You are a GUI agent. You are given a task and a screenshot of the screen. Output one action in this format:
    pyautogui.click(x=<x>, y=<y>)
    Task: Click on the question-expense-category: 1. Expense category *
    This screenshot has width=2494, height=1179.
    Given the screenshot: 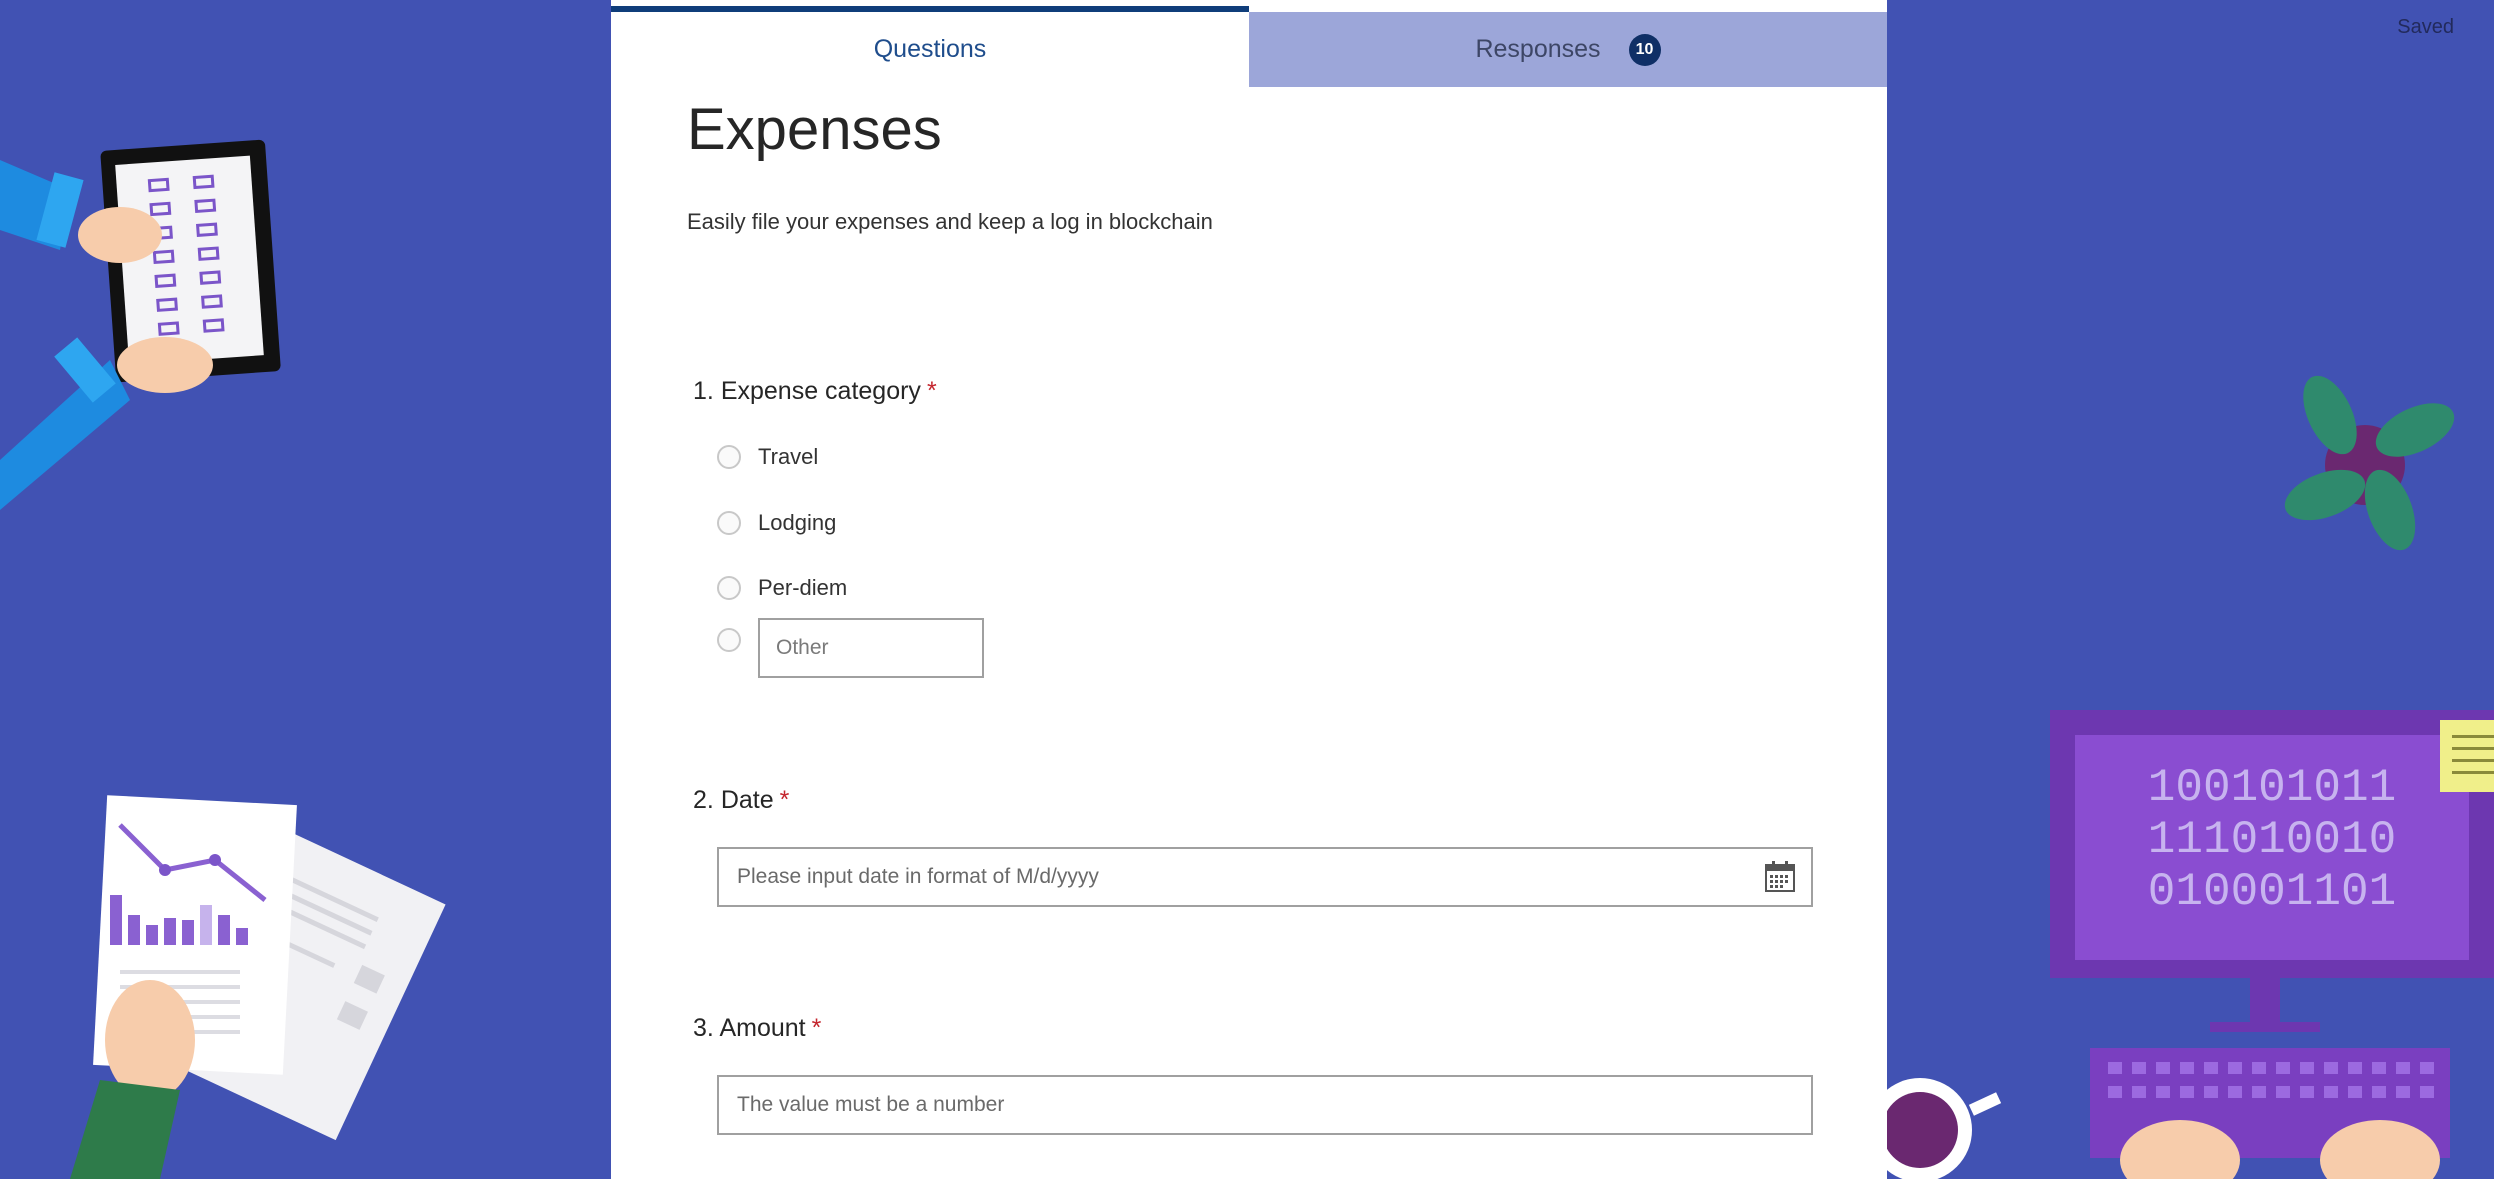 What is the action you would take?
    pyautogui.click(x=815, y=391)
    